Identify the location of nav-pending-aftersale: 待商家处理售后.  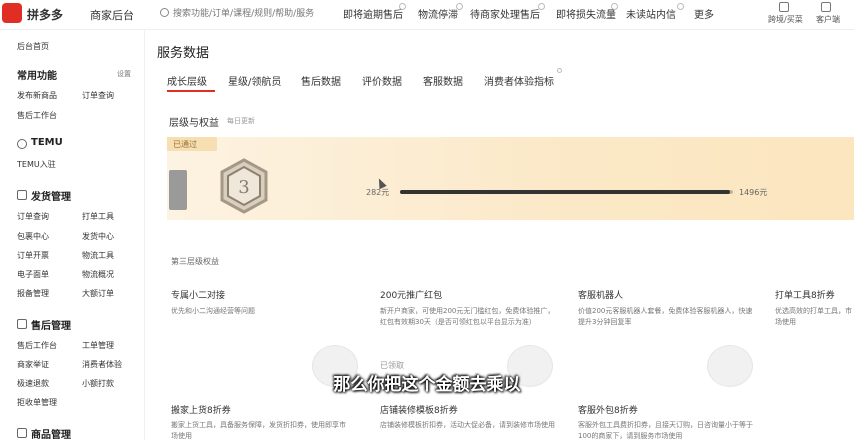
(505, 13).